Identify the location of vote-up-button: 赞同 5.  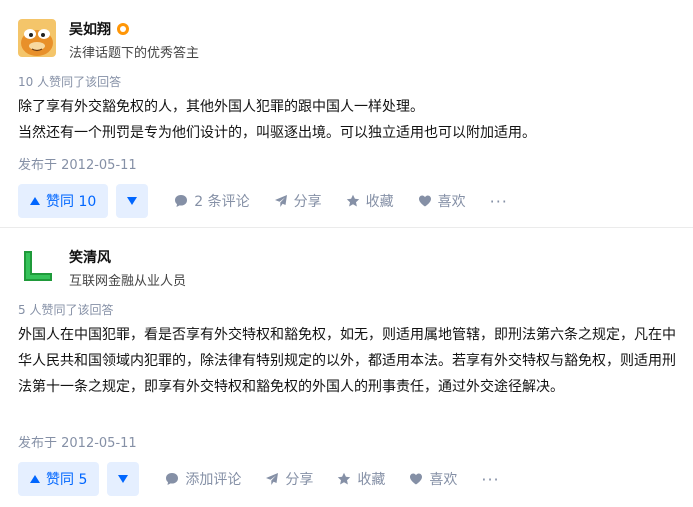
(59, 479).